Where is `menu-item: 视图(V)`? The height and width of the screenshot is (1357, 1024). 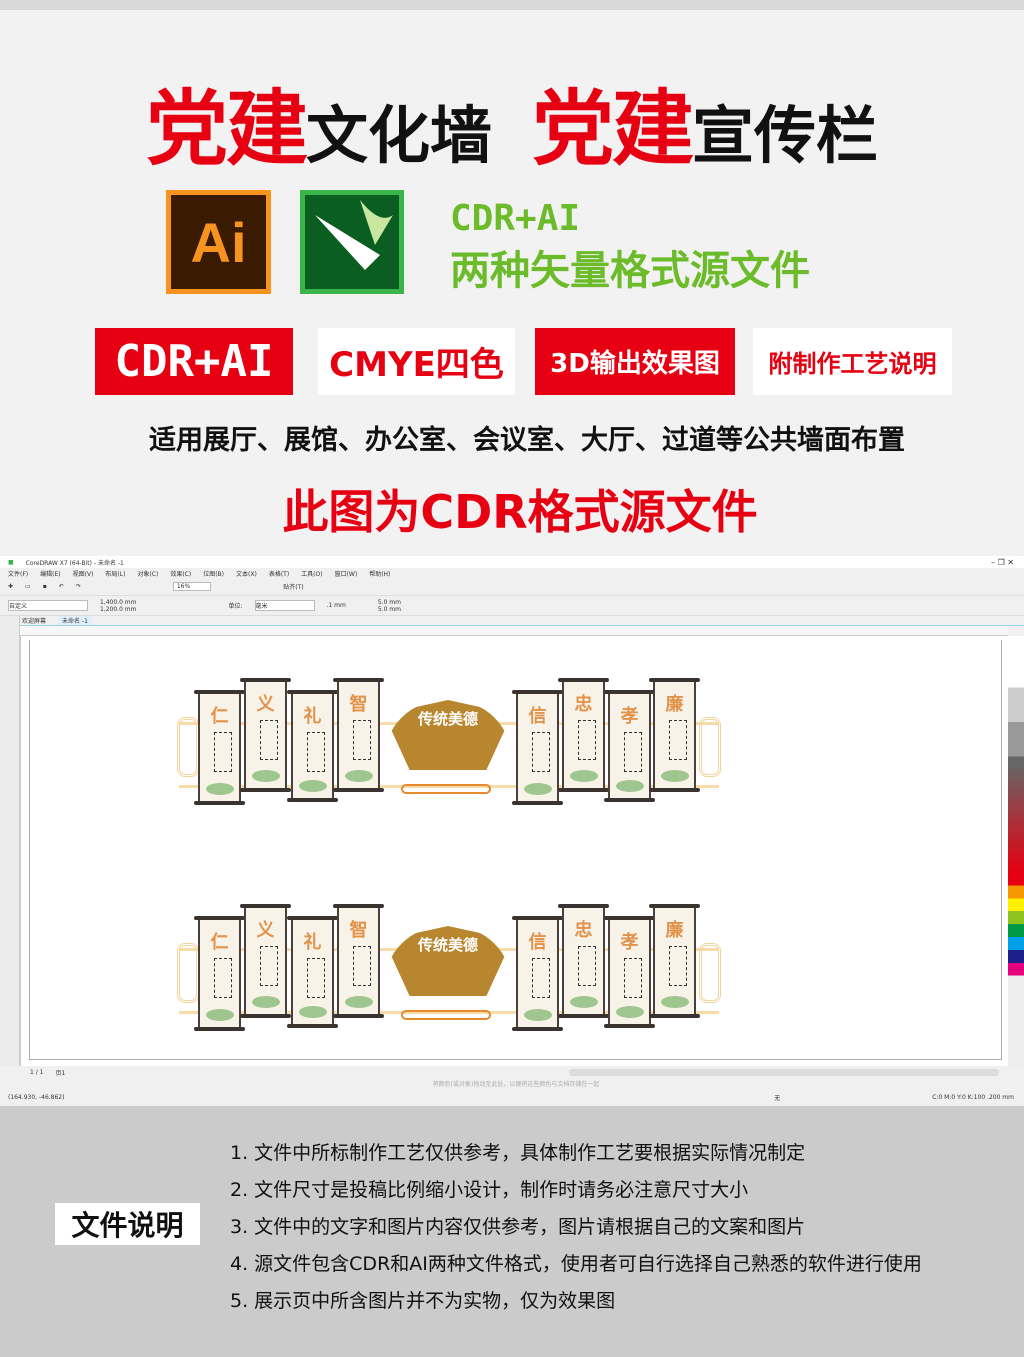 menu-item: 视图(V) is located at coordinates (83, 573).